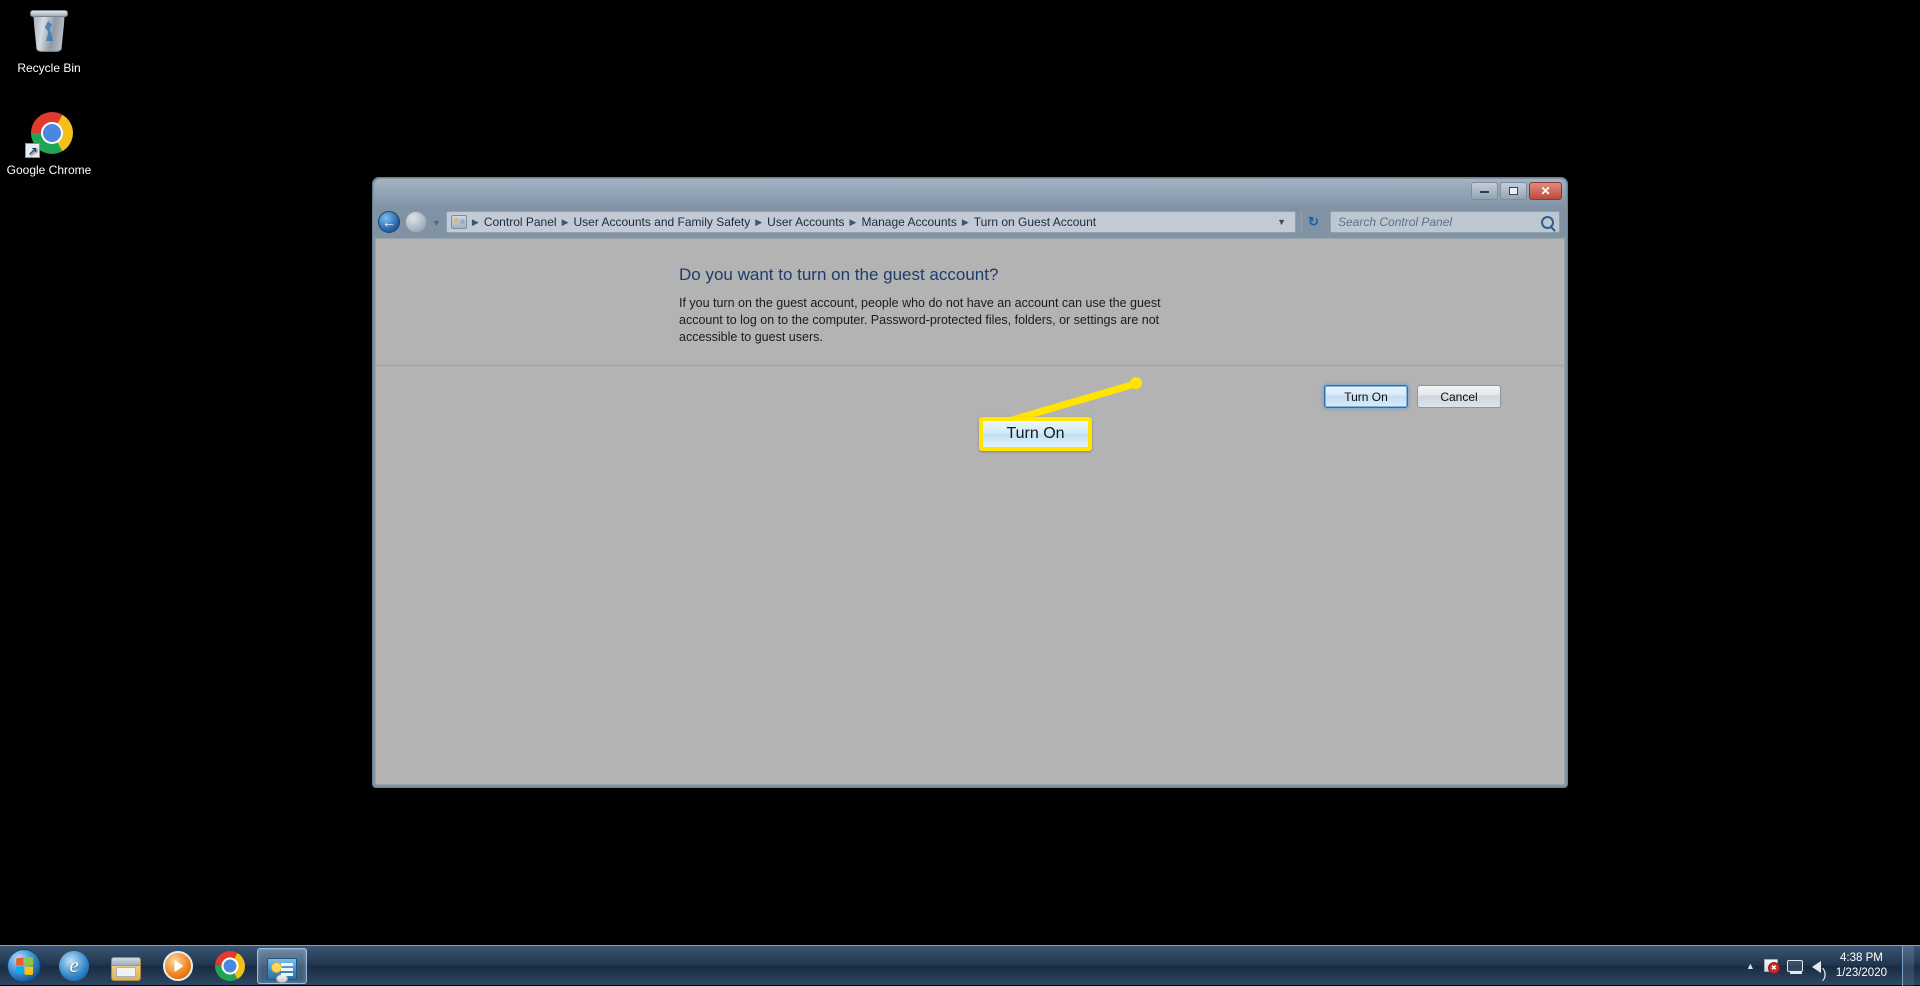 This screenshot has height=986, width=1920. Describe the element at coordinates (1438, 222) in the screenshot. I see `search-input` at that location.